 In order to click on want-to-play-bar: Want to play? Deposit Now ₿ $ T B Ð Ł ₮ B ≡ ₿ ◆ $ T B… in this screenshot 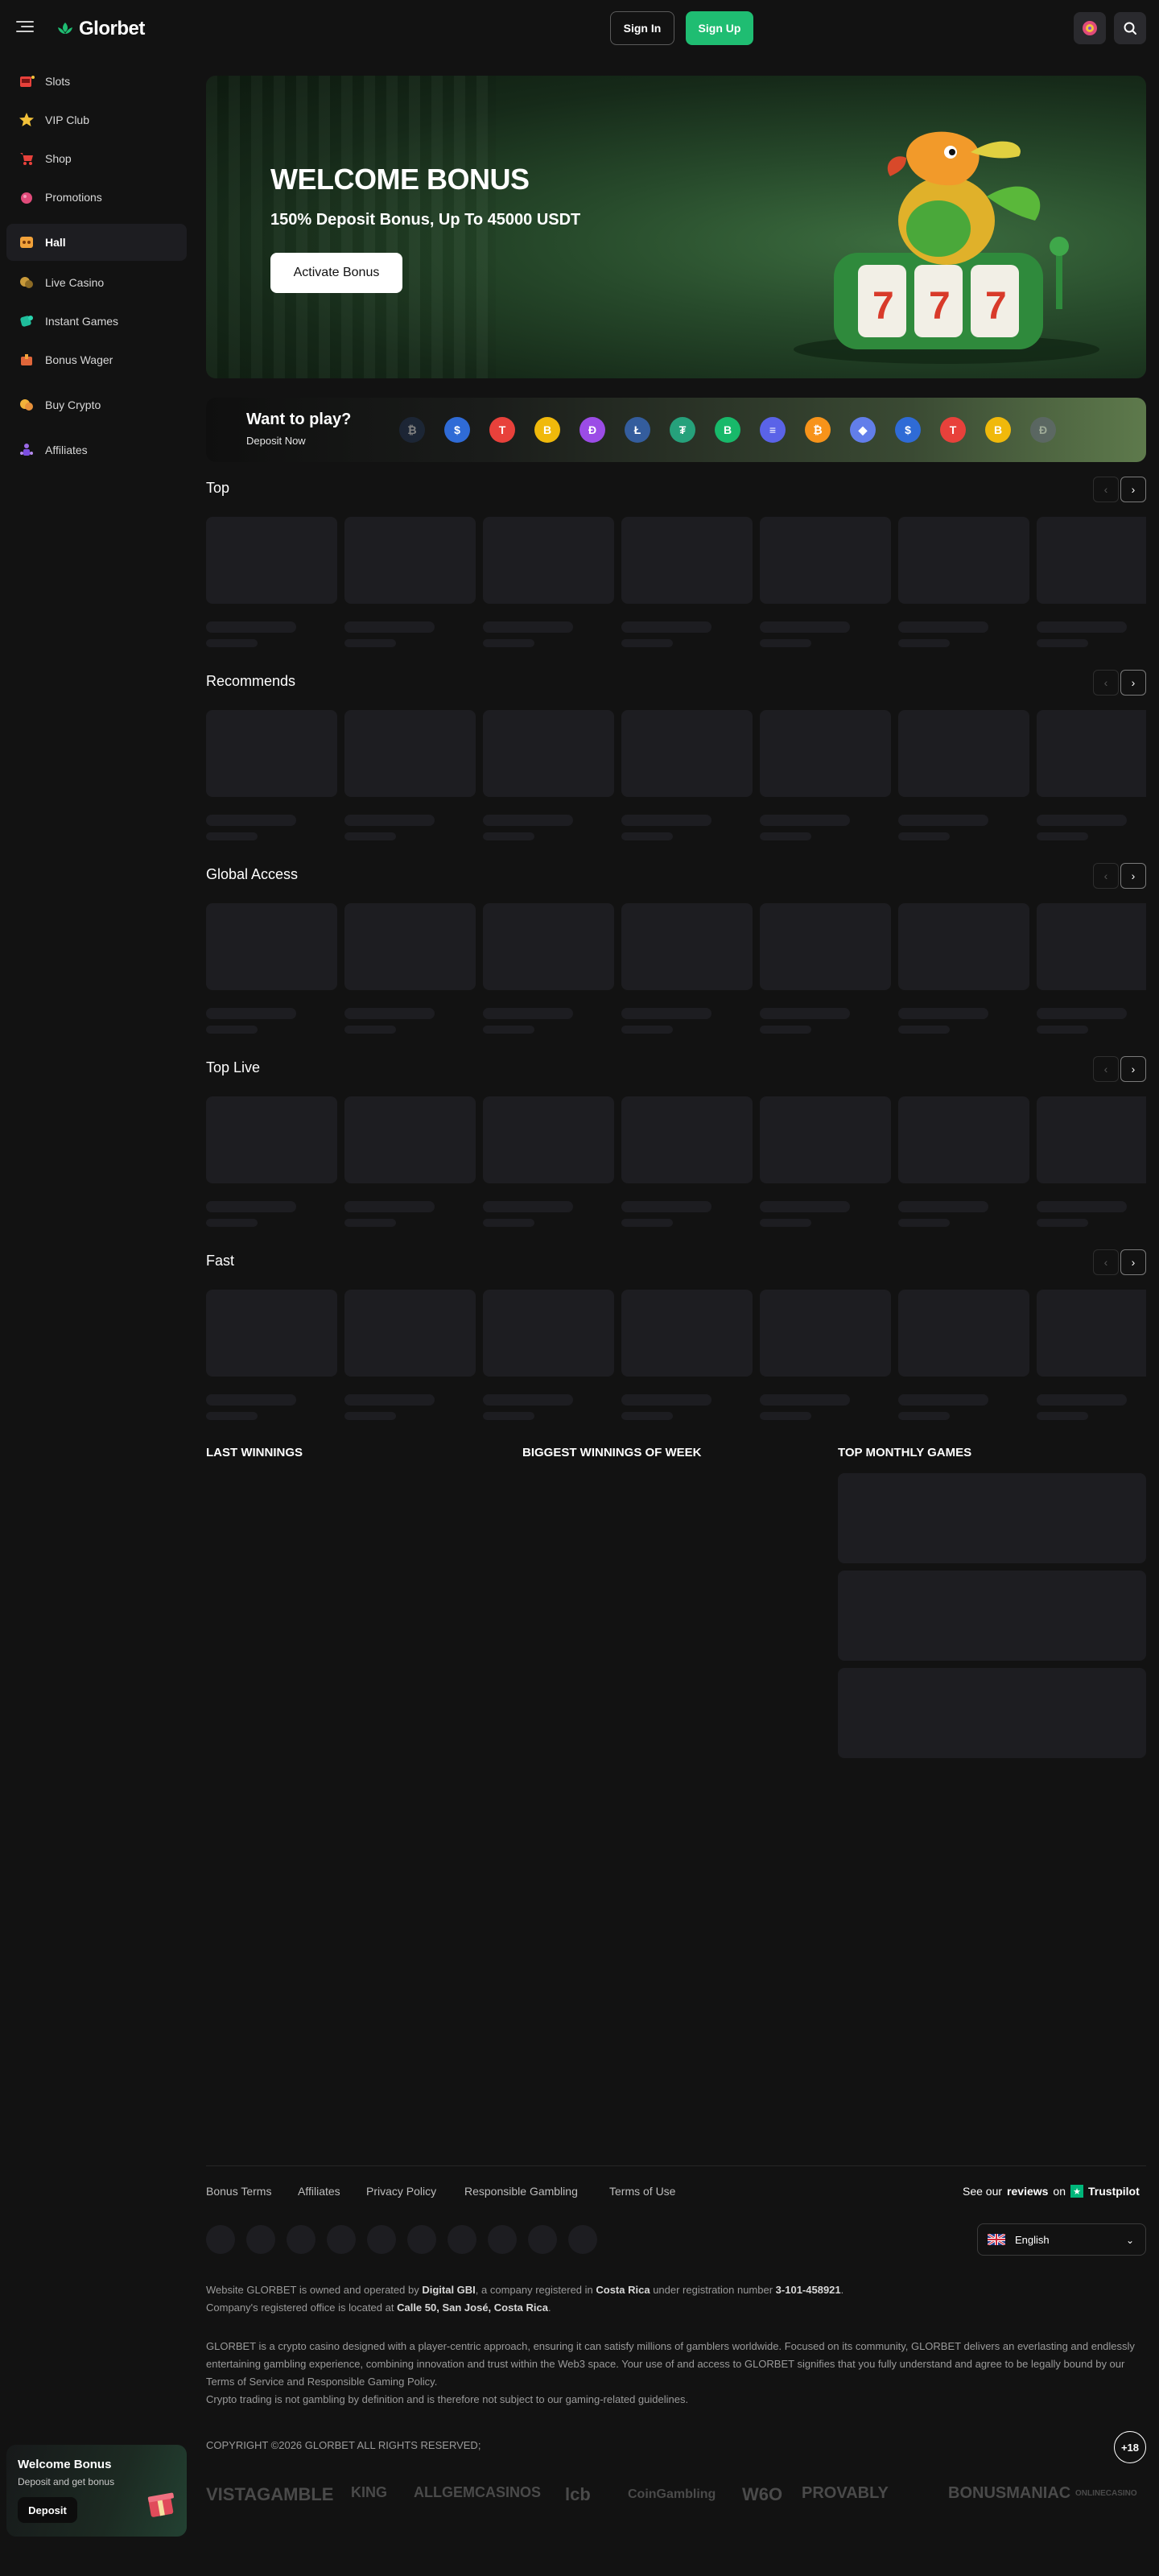, I will do `click(676, 430)`.